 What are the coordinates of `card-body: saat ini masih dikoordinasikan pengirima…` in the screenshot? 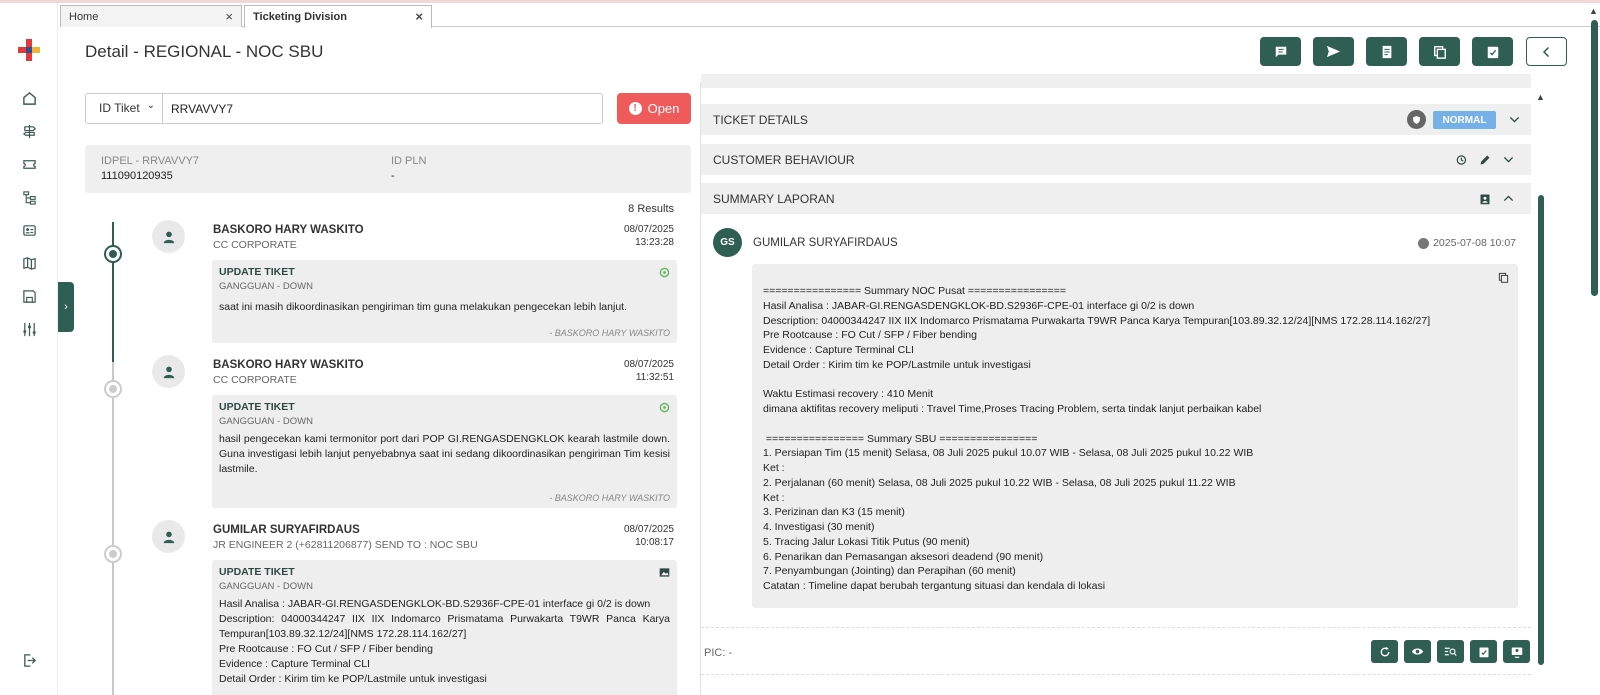 It's located at (423, 307).